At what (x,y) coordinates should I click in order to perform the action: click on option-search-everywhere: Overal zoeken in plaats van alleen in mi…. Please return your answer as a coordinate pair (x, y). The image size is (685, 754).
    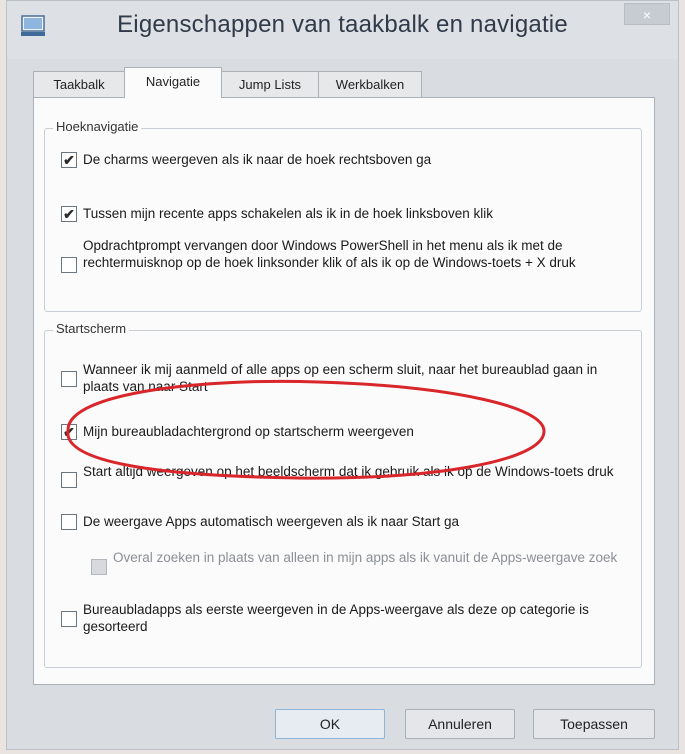
    Looking at the image, I should click on (362, 567).